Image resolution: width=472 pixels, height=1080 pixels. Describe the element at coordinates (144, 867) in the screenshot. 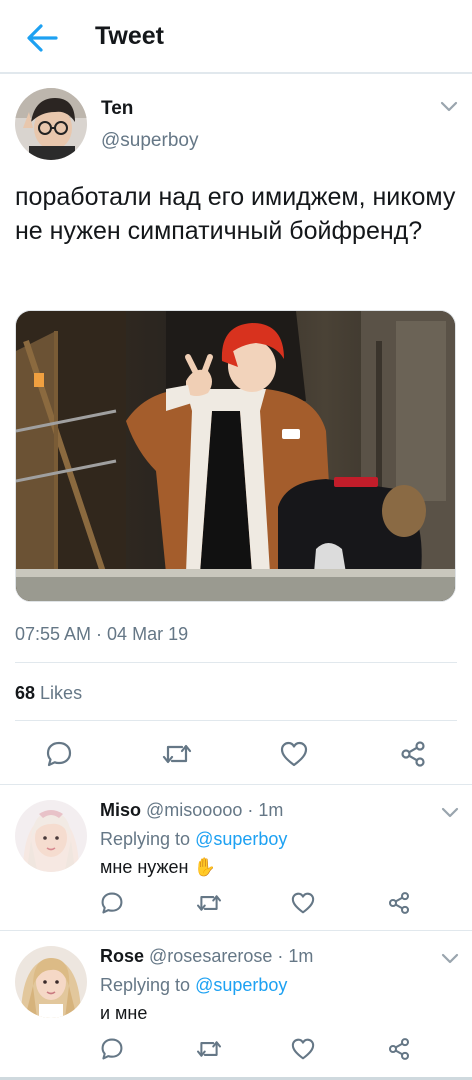

I see `reply-text-body: мне нужен` at that location.